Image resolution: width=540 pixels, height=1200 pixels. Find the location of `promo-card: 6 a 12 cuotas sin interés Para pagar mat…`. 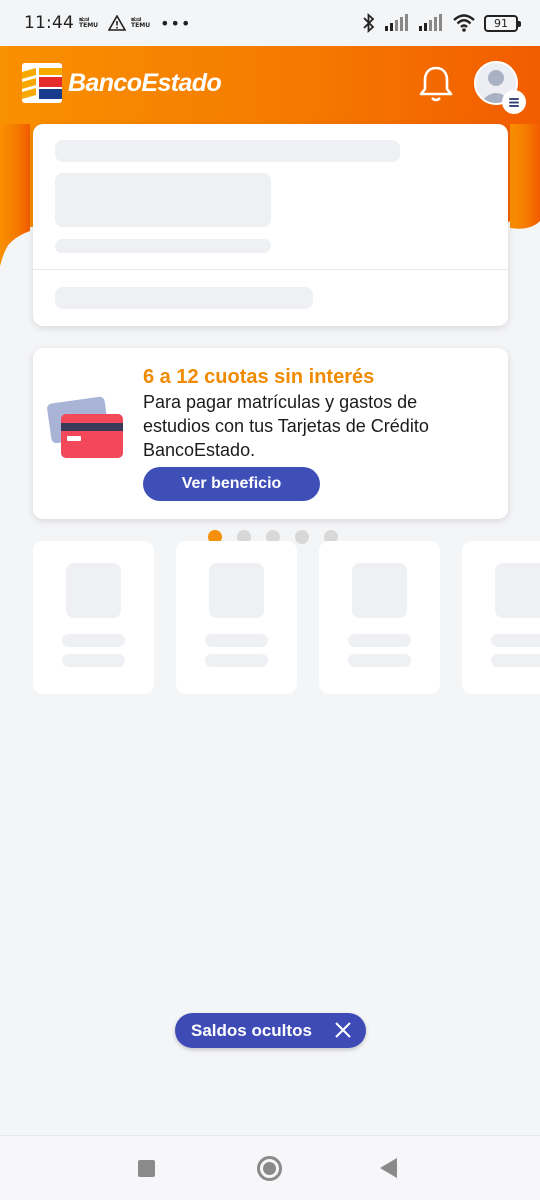

promo-card: 6 a 12 cuotas sin interés Para pagar mat… is located at coordinates (270, 433).